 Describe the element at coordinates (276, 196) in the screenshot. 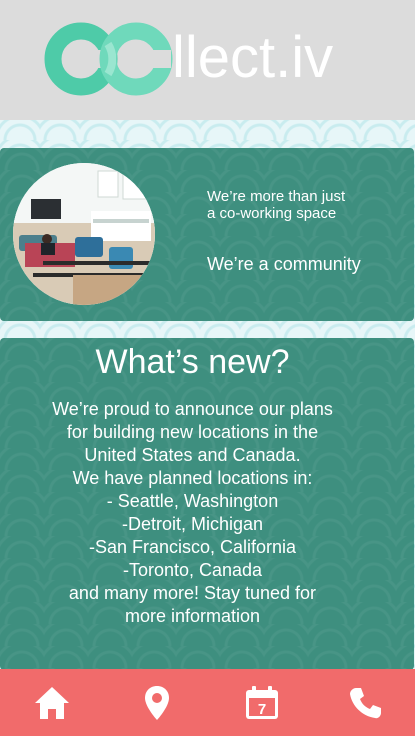

I see `intro-line-1: We’re more than just` at that location.